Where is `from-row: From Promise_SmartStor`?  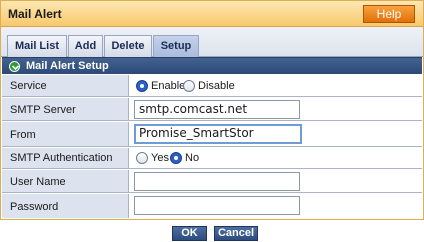 from-row: From Promise_SmartStor is located at coordinates (212, 134).